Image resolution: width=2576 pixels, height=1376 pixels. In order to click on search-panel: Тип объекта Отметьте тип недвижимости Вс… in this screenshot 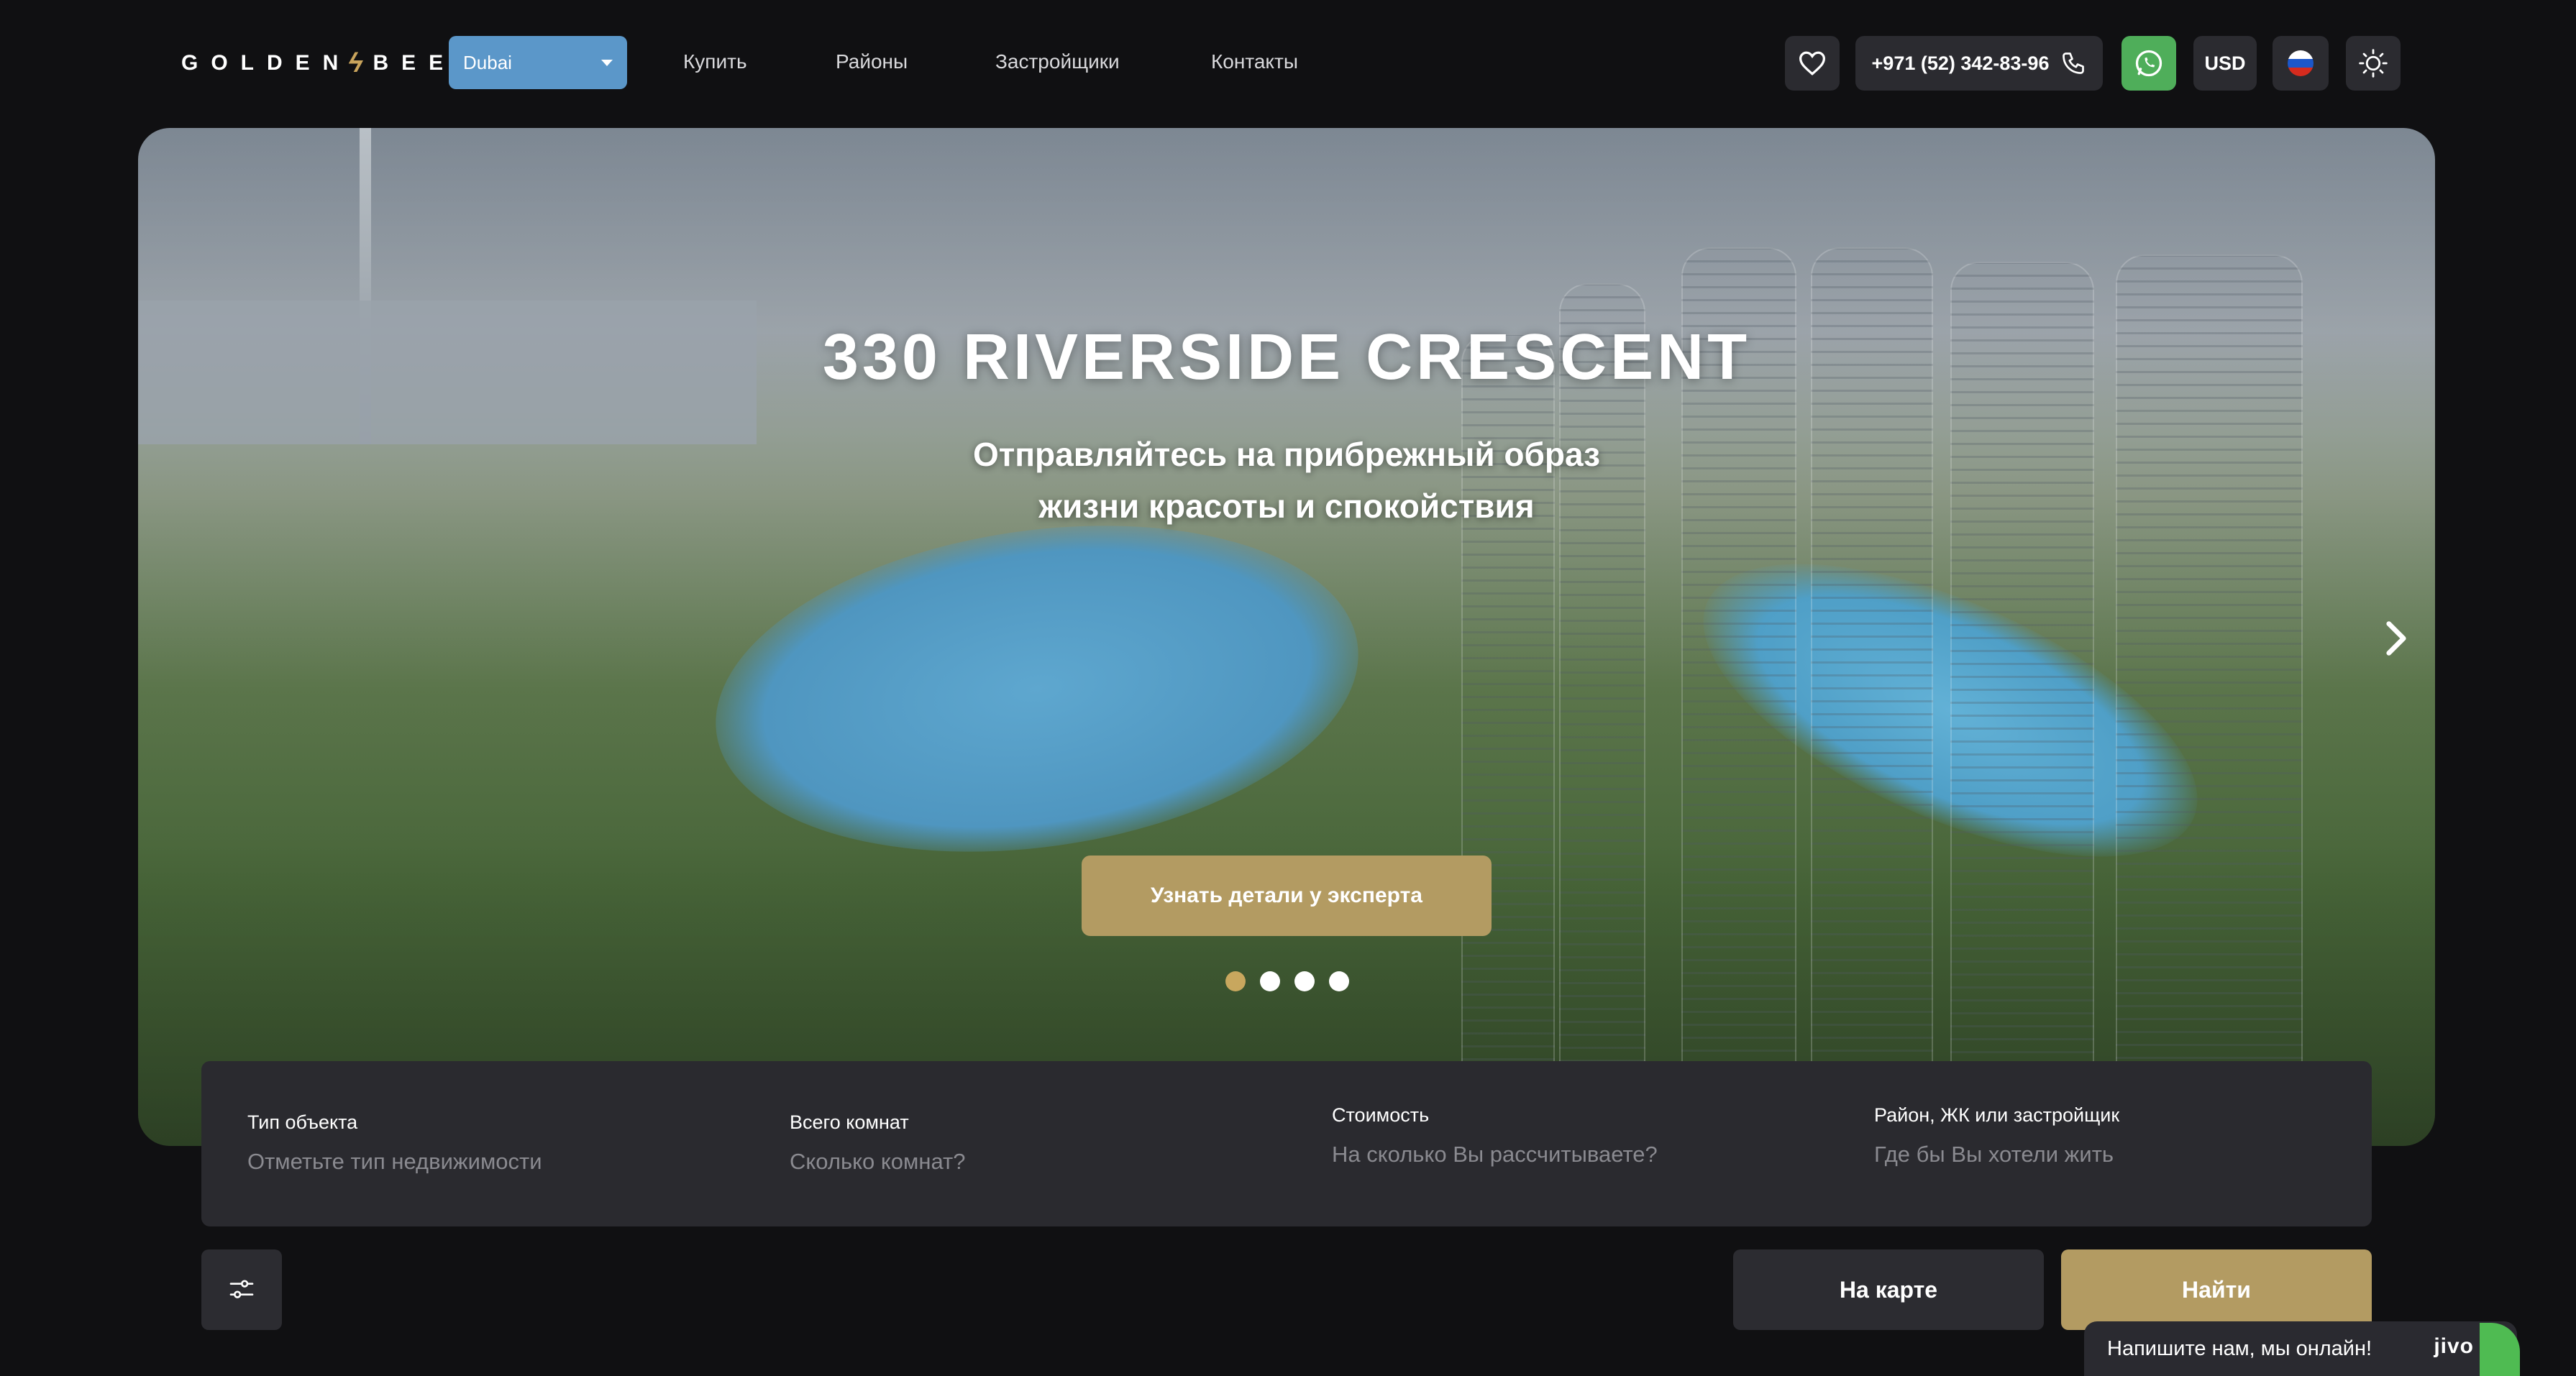, I will do `click(1286, 1143)`.